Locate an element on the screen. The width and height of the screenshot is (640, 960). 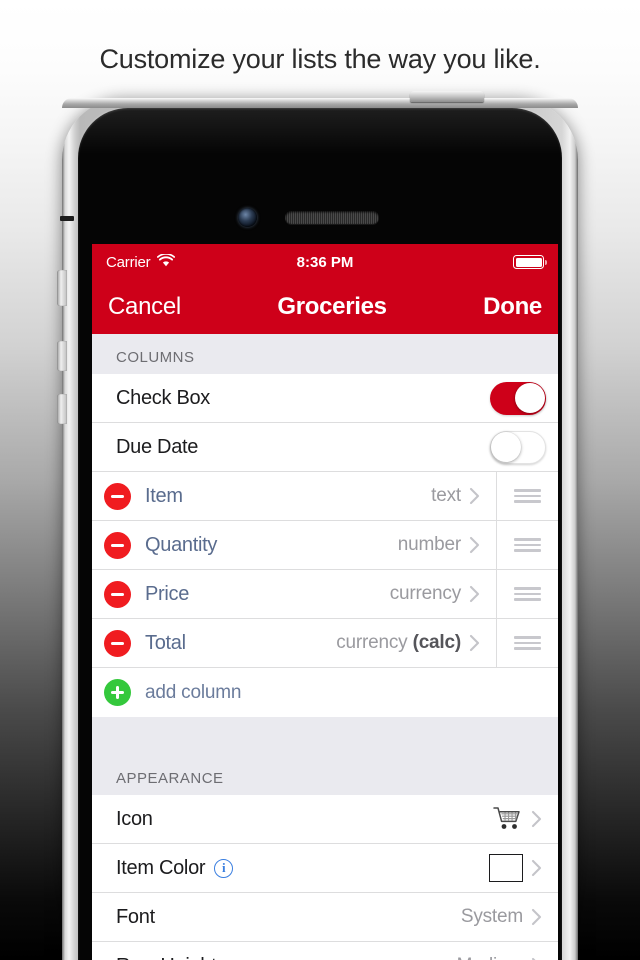
battery-full-icon is located at coordinates (530, 262).